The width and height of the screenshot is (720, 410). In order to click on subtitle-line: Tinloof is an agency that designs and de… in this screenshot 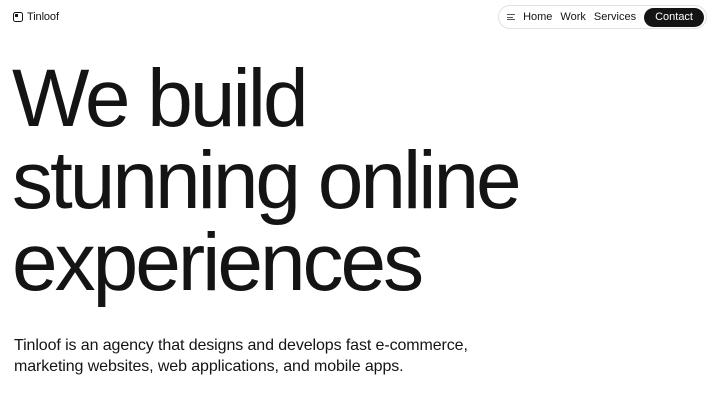, I will do `click(241, 345)`.